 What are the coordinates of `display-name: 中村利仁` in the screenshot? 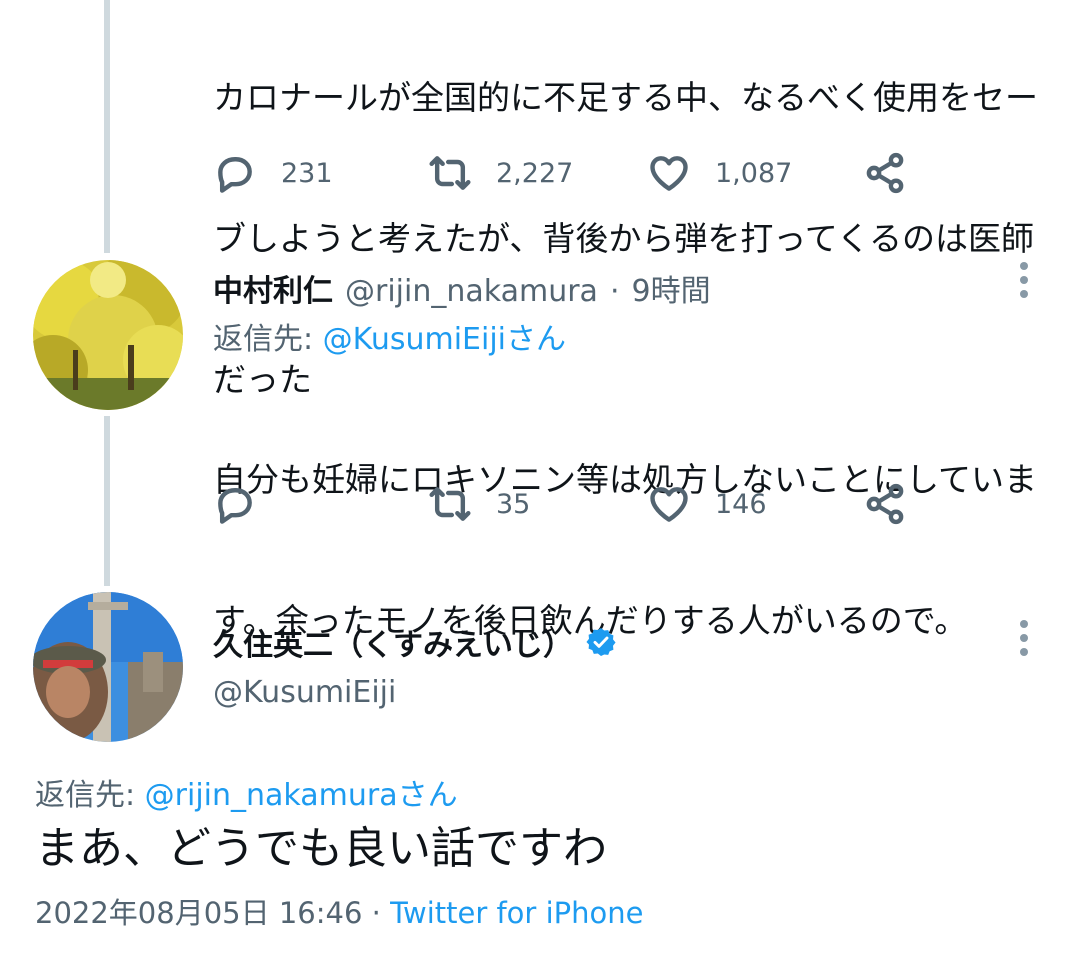 It's located at (273, 288).